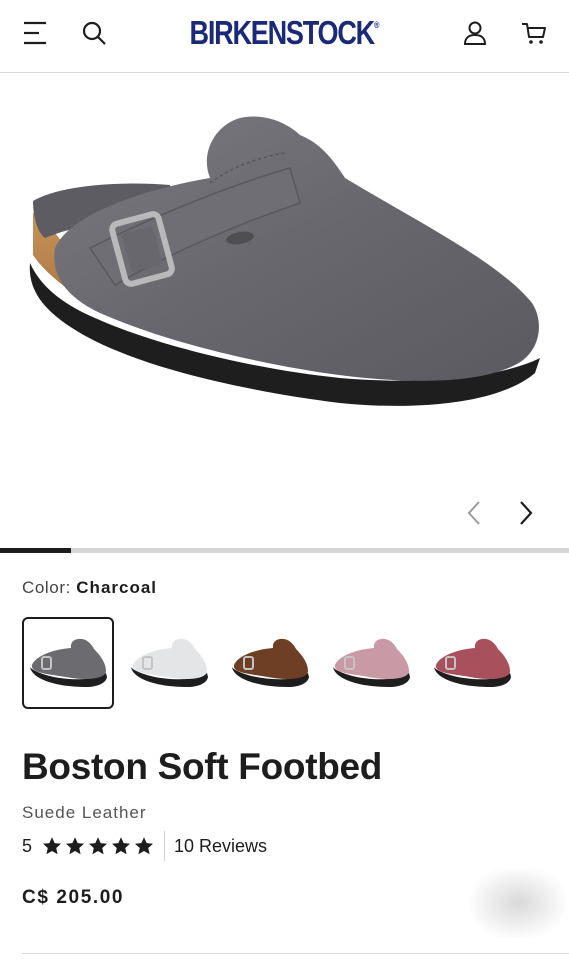  I want to click on swatch-image-light-gray, so click(169, 662).